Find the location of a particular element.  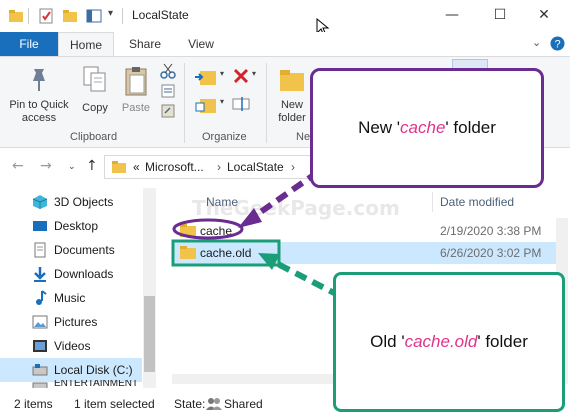

copy-path-icon is located at coordinates (168, 91).